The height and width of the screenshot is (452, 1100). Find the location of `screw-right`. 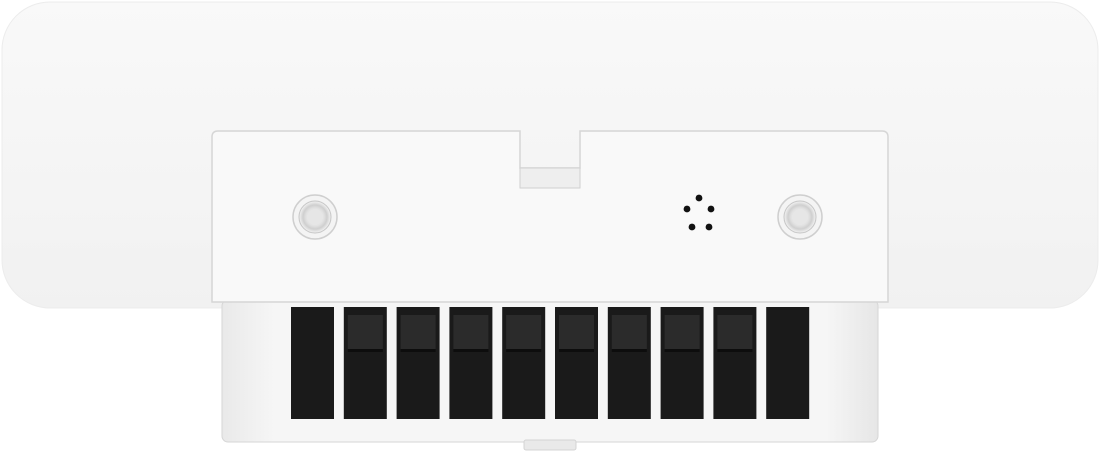

screw-right is located at coordinates (800, 217).